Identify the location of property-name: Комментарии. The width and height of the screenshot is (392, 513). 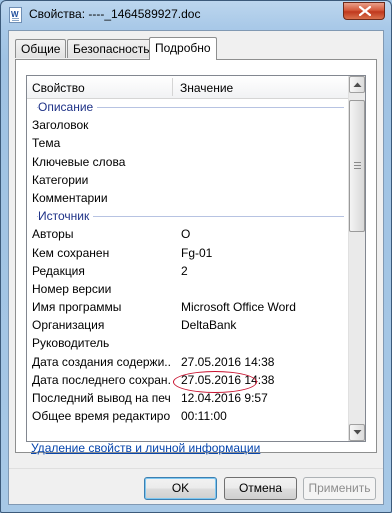
(70, 197).